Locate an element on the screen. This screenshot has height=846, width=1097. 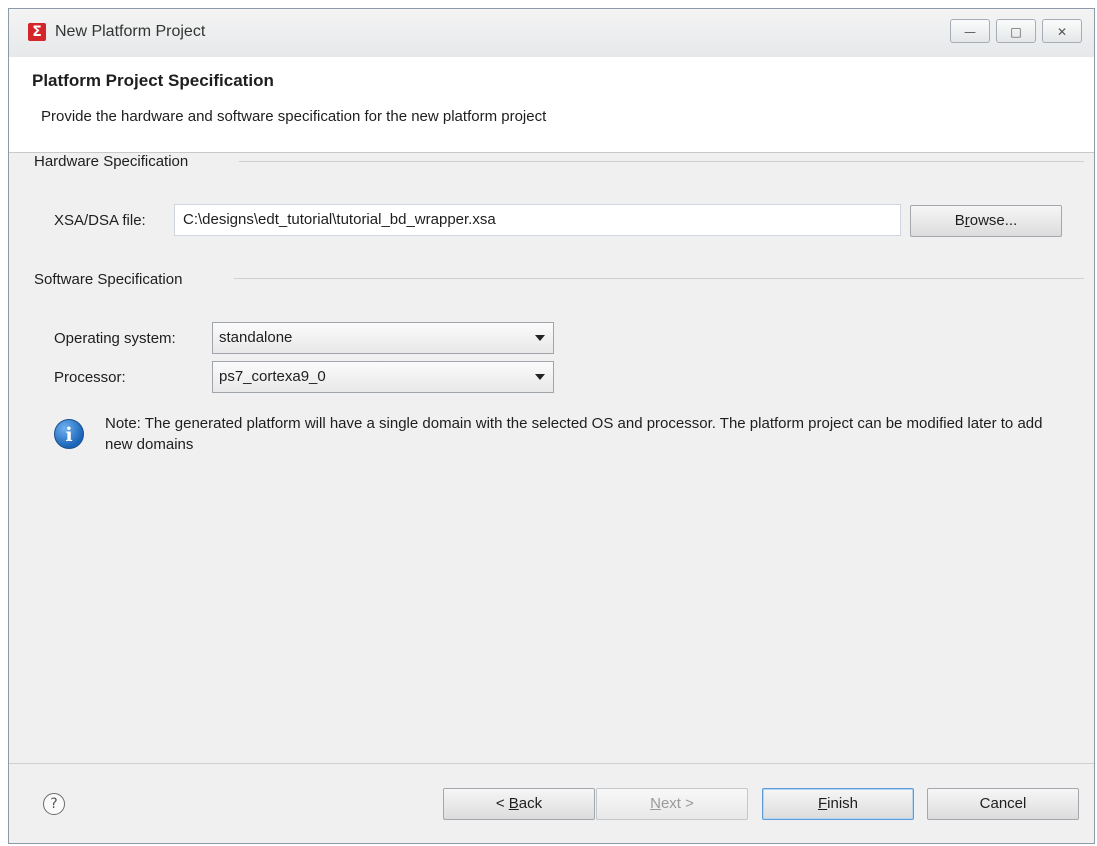
info-icon: i is located at coordinates (69, 434).